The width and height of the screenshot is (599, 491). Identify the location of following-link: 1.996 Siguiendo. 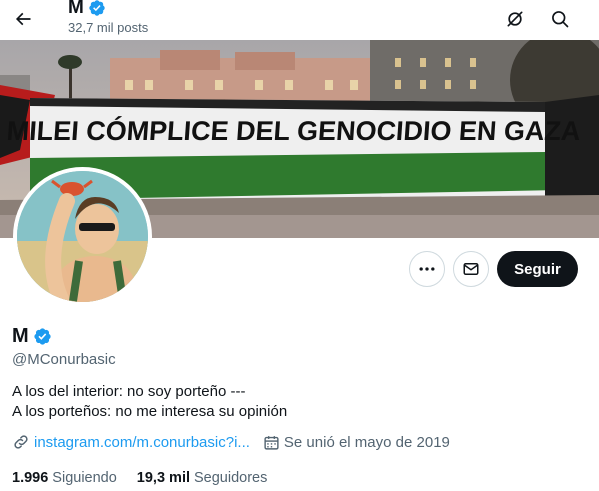
(64, 478).